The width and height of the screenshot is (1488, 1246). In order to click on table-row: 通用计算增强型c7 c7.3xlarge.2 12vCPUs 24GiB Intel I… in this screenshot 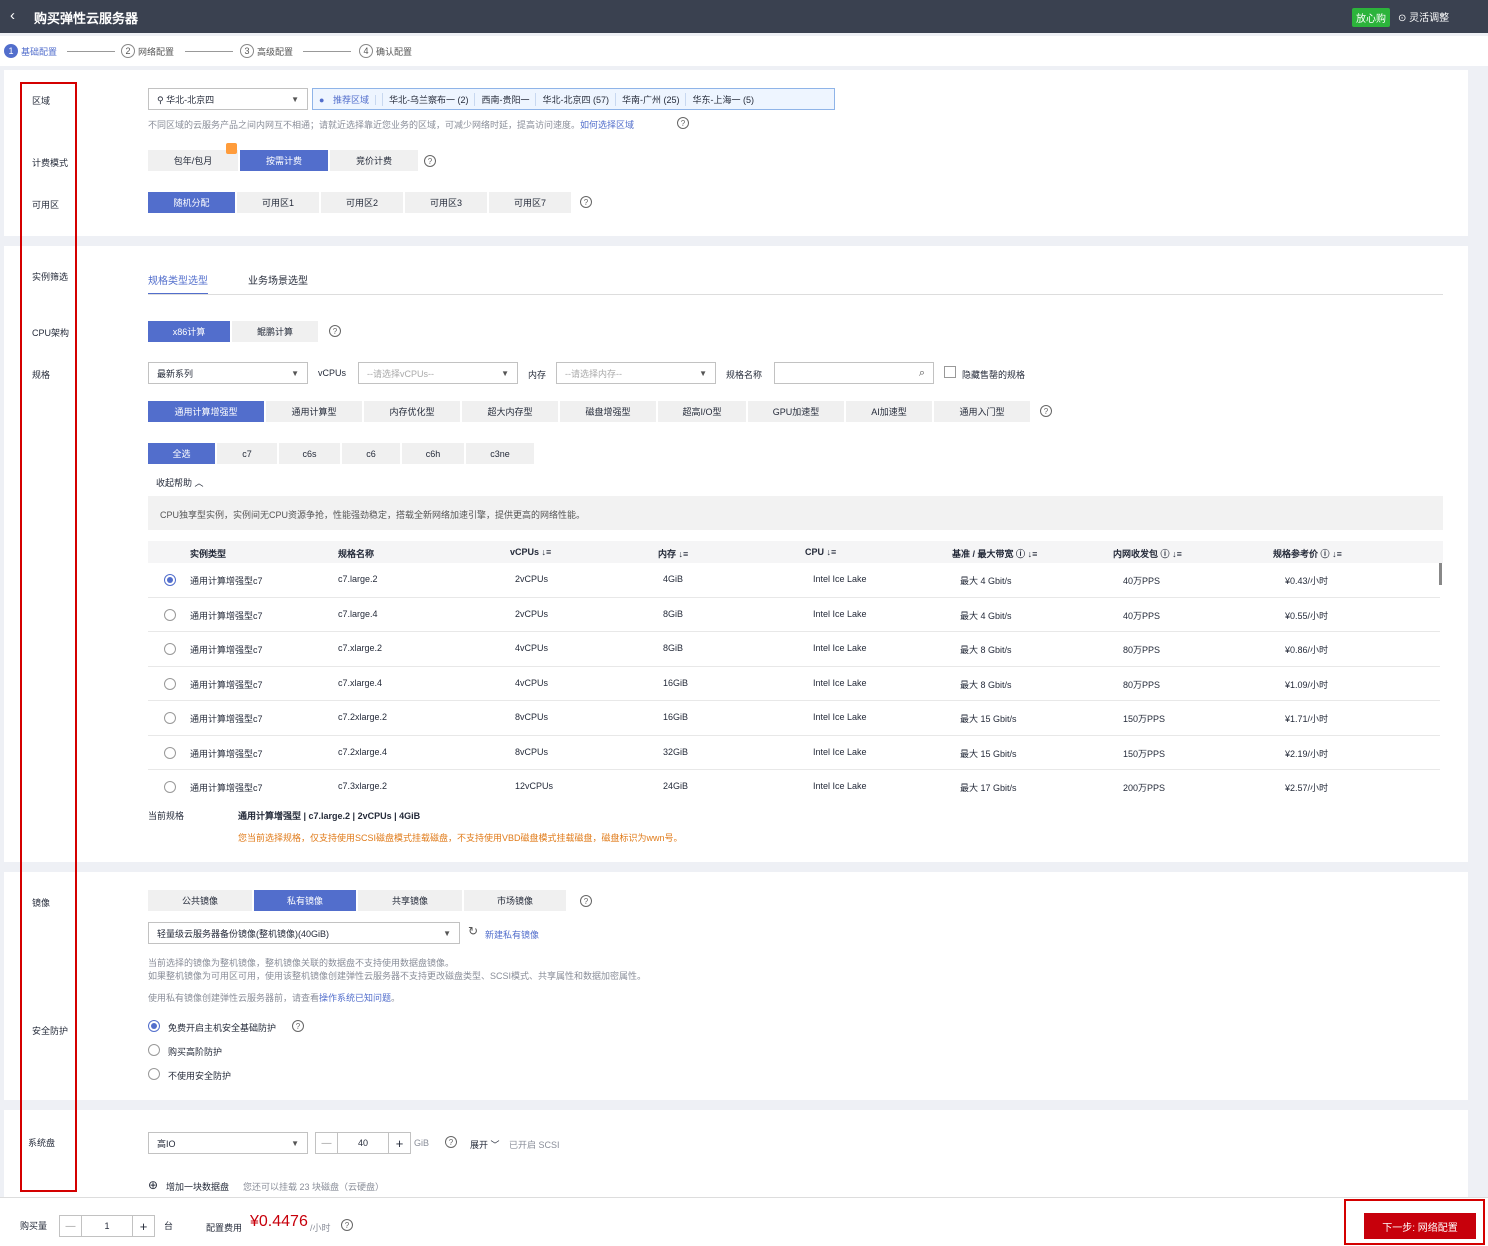, I will do `click(794, 781)`.